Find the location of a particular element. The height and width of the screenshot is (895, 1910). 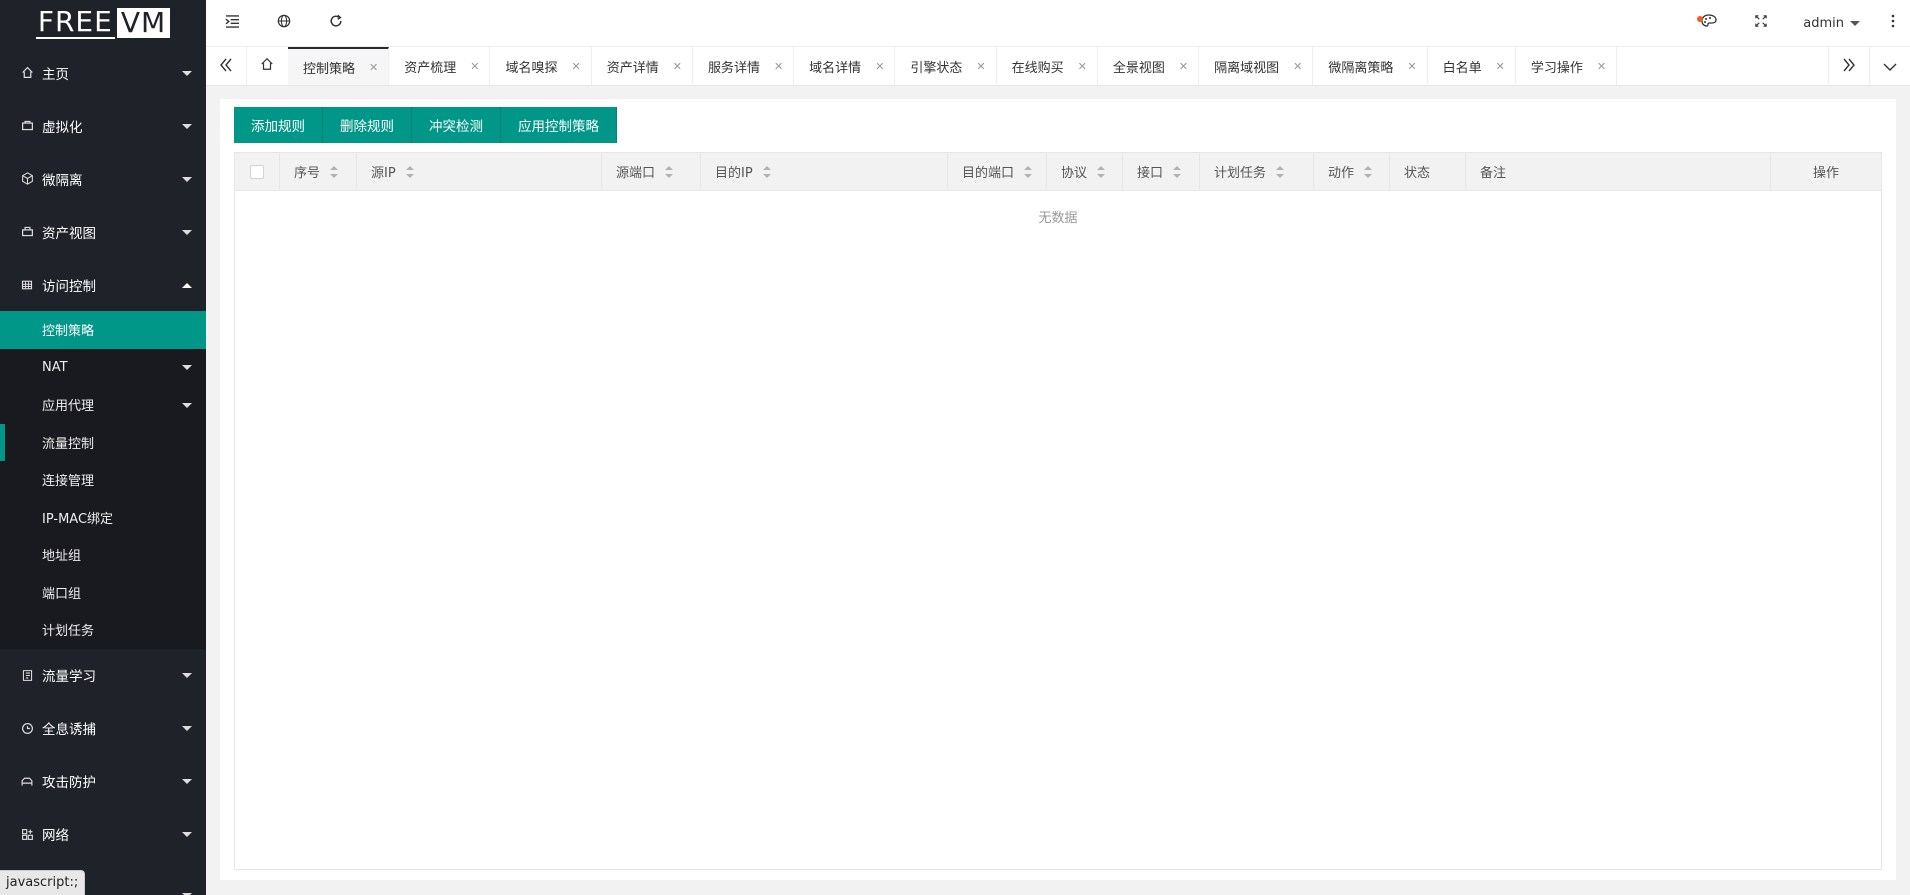

sidebar-subitem-label: 应用代理 is located at coordinates (68, 407).